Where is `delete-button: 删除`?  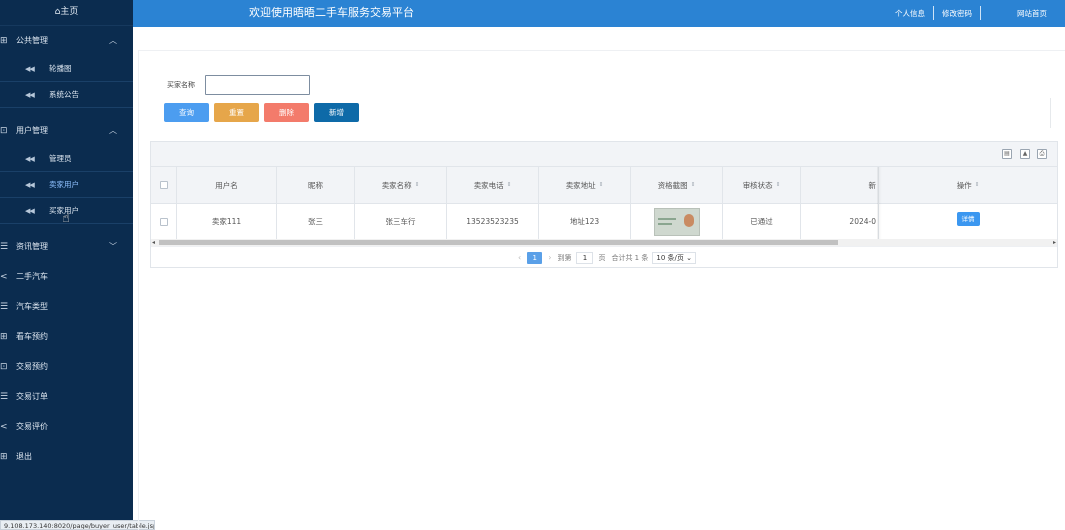
delete-button: 删除 is located at coordinates (286, 112).